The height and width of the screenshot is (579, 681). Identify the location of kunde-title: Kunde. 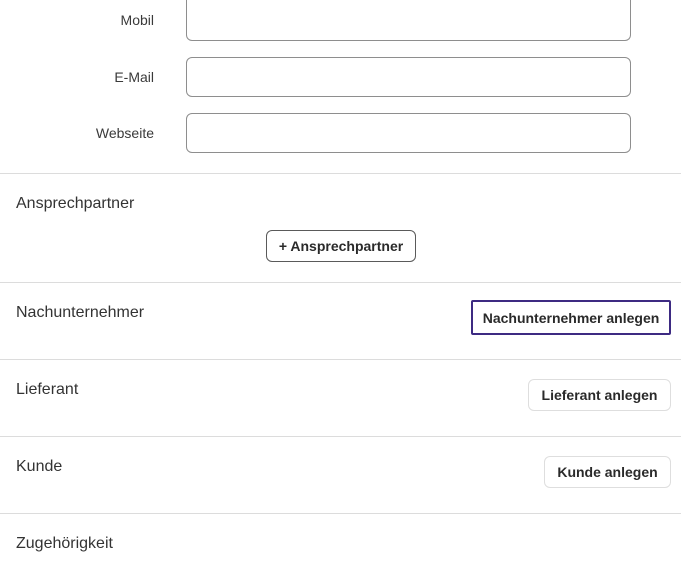
(39, 466).